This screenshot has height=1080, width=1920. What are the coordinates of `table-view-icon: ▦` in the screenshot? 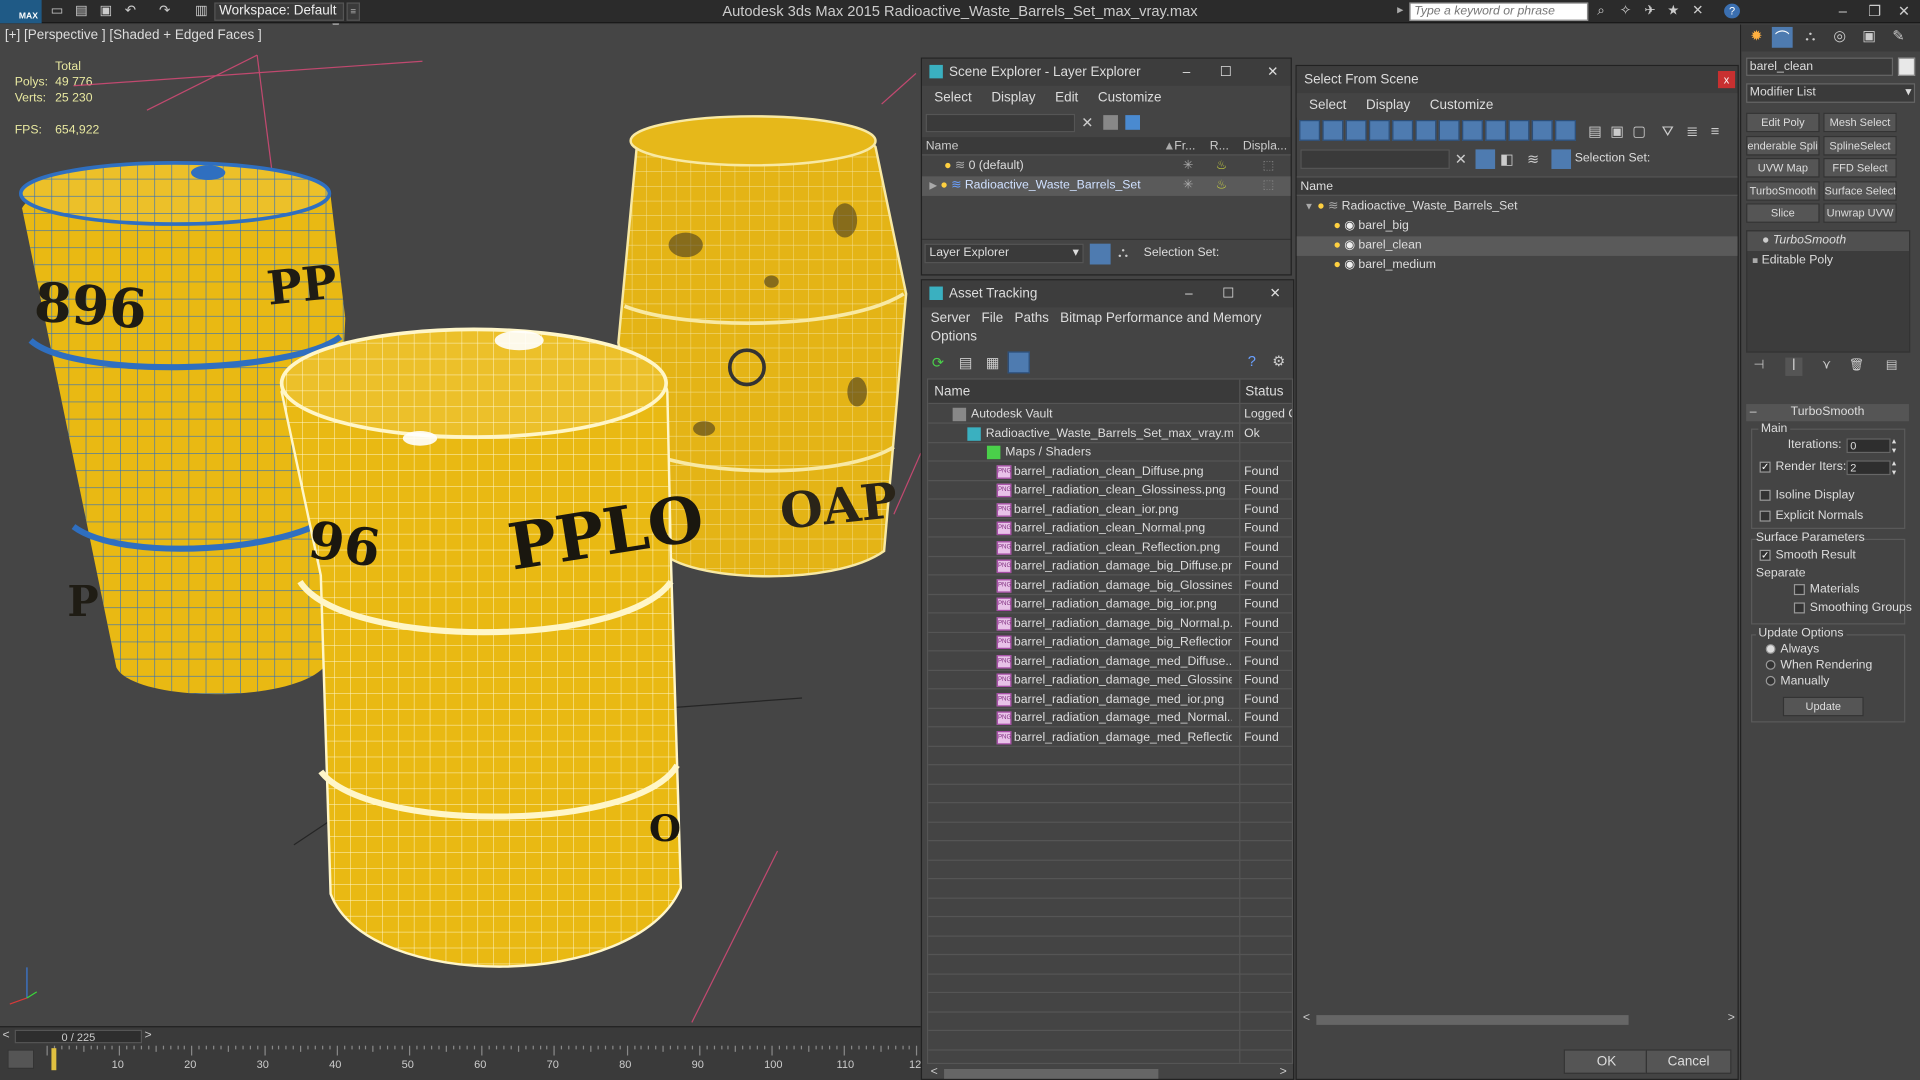 It's located at (993, 362).